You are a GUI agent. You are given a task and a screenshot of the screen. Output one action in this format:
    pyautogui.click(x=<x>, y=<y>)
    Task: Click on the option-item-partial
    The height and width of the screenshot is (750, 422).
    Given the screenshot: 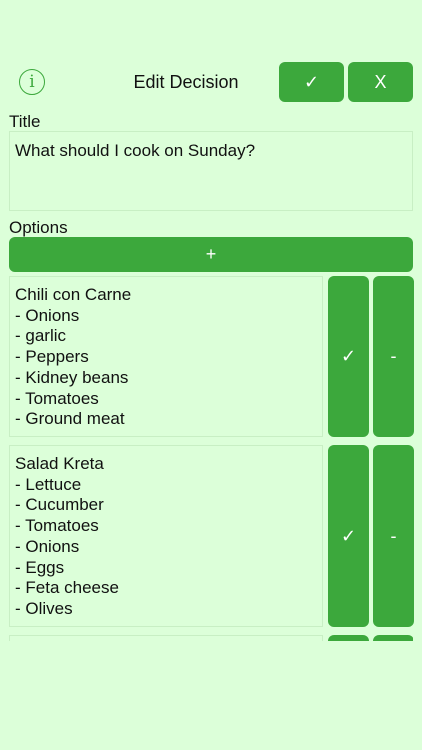 What is the action you would take?
    pyautogui.click(x=211, y=638)
    